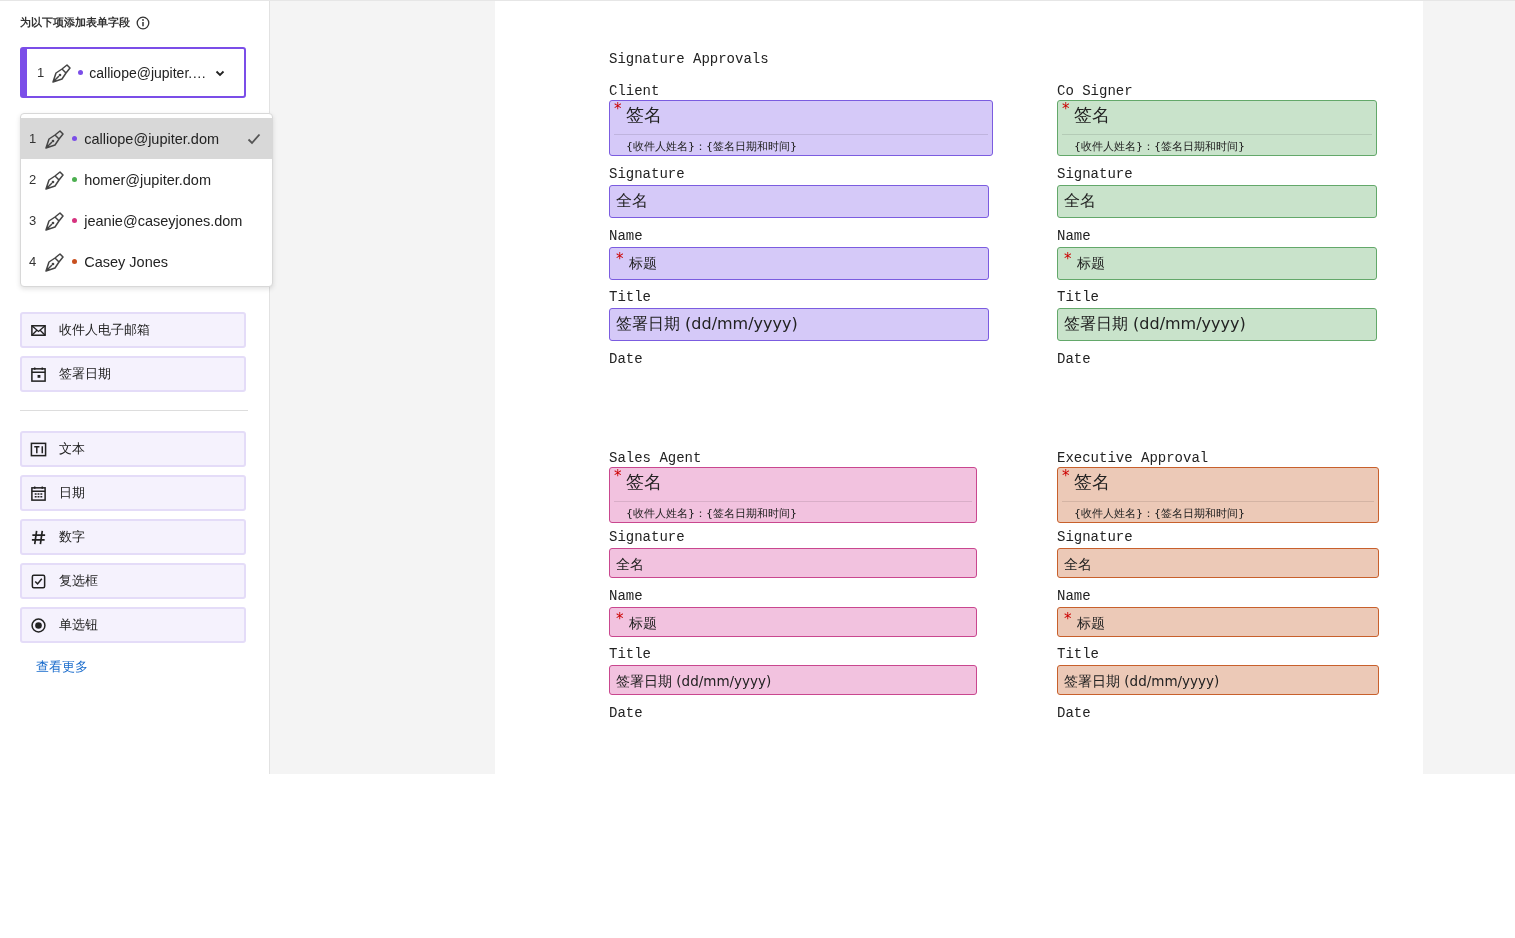 The width and height of the screenshot is (1515, 938). Describe the element at coordinates (146, 138) in the screenshot. I see `recipient-option: 1 calliope@jupiter.dom` at that location.